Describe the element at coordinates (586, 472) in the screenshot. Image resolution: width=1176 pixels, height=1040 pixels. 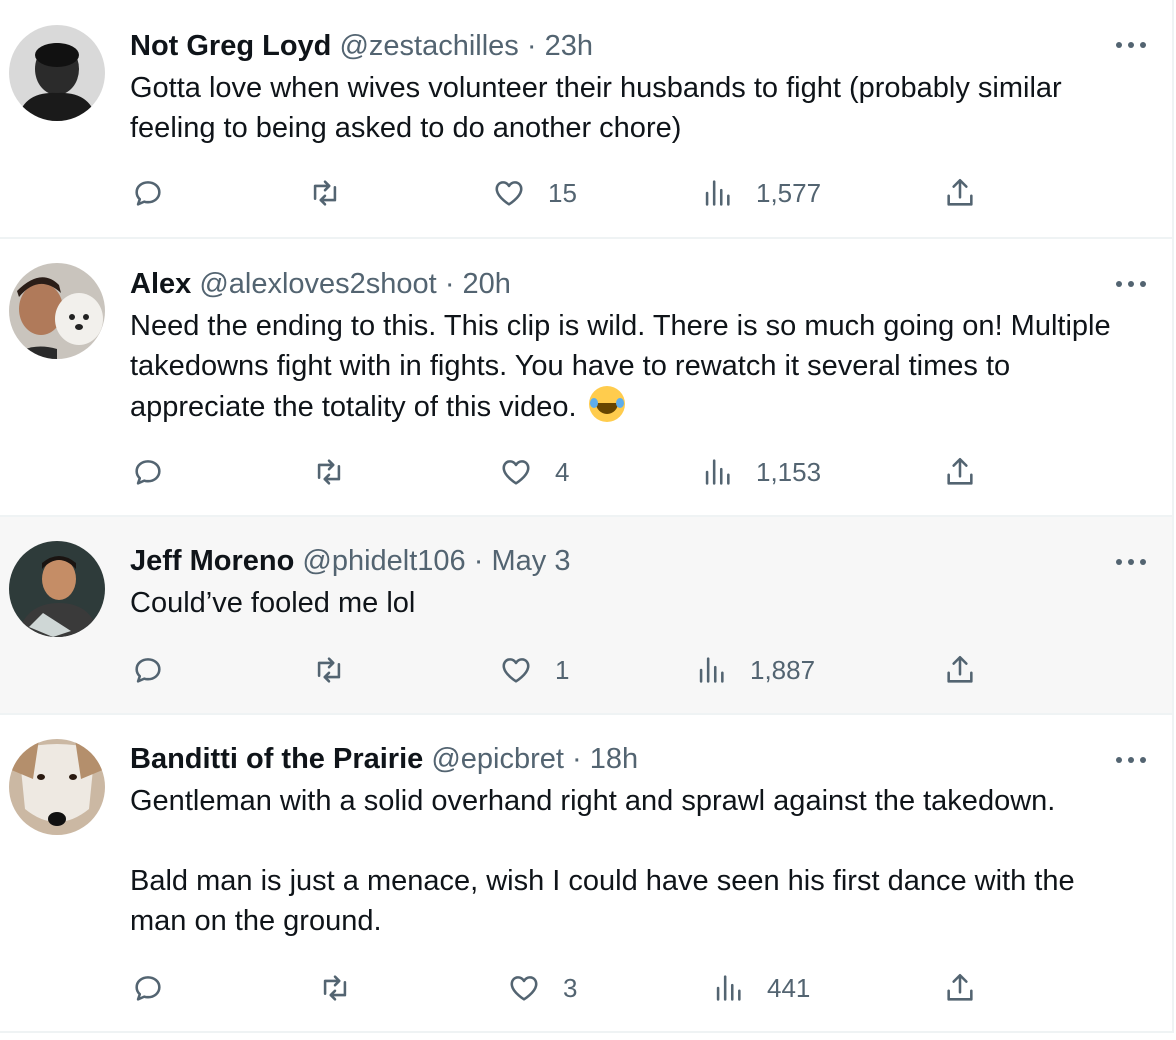
I see `action-bar: 4 1,153` at that location.